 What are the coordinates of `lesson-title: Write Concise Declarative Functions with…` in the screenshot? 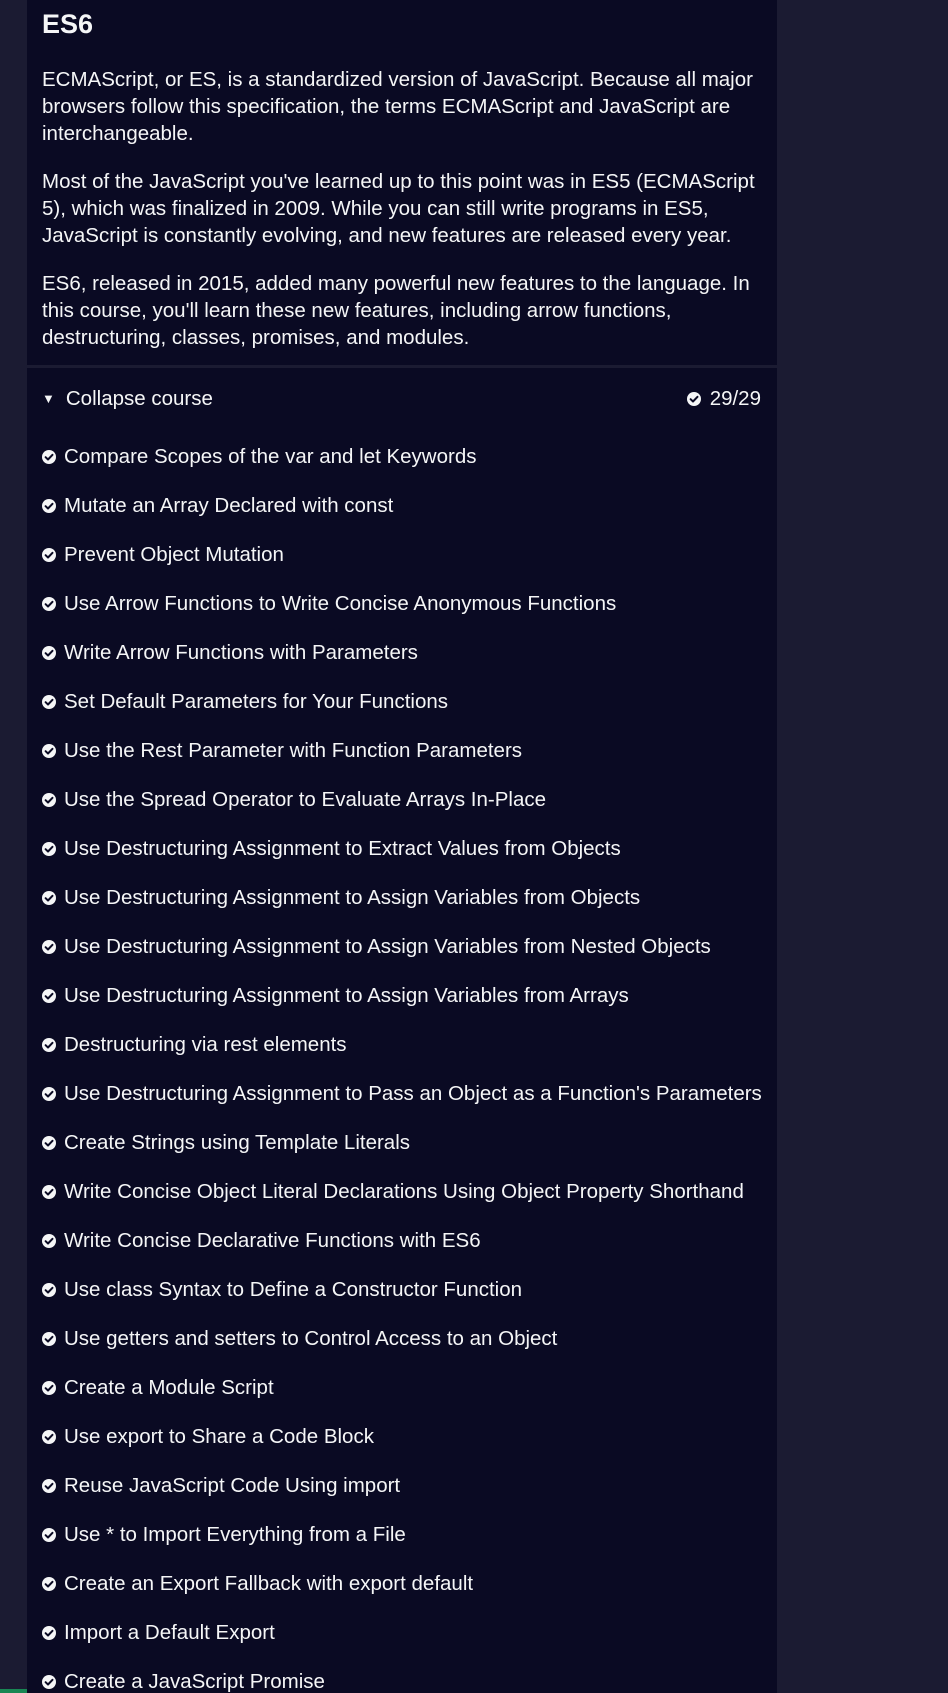 It's located at (272, 1240).